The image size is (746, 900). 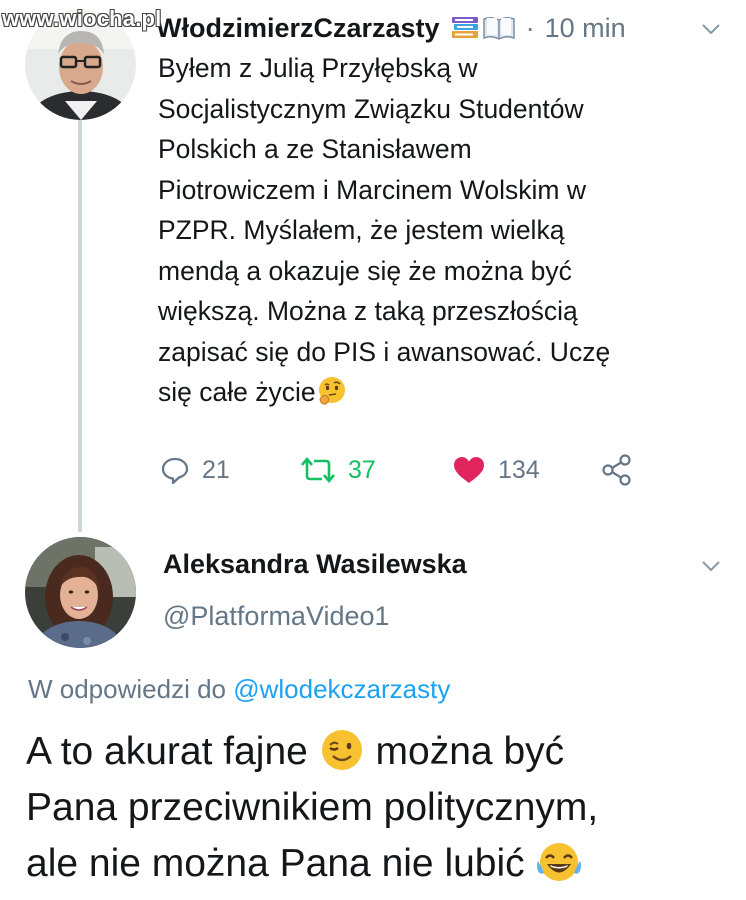 What do you see at coordinates (318, 68) in the screenshot?
I see `tweet-text-line: Byłem z Julią Przyłębską w` at bounding box center [318, 68].